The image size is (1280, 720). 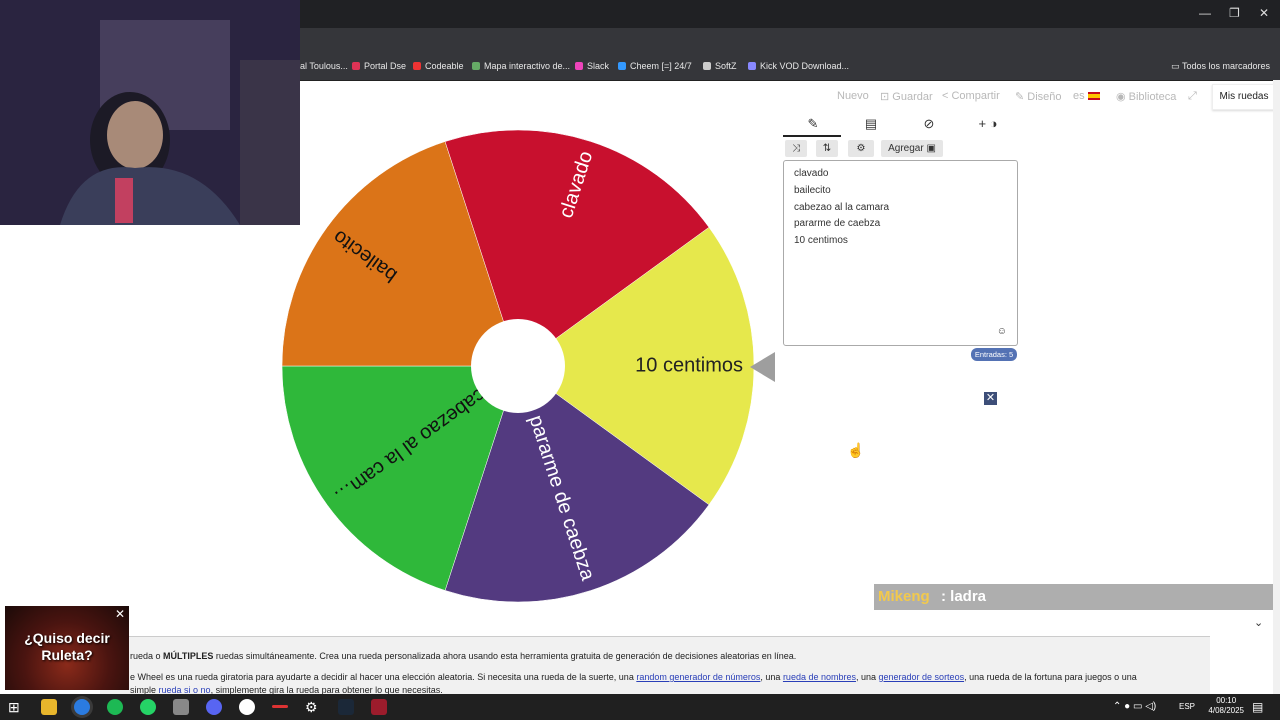 What do you see at coordinates (1077, 597) in the screenshot?
I see `chat-message: Mikeng : ladra` at bounding box center [1077, 597].